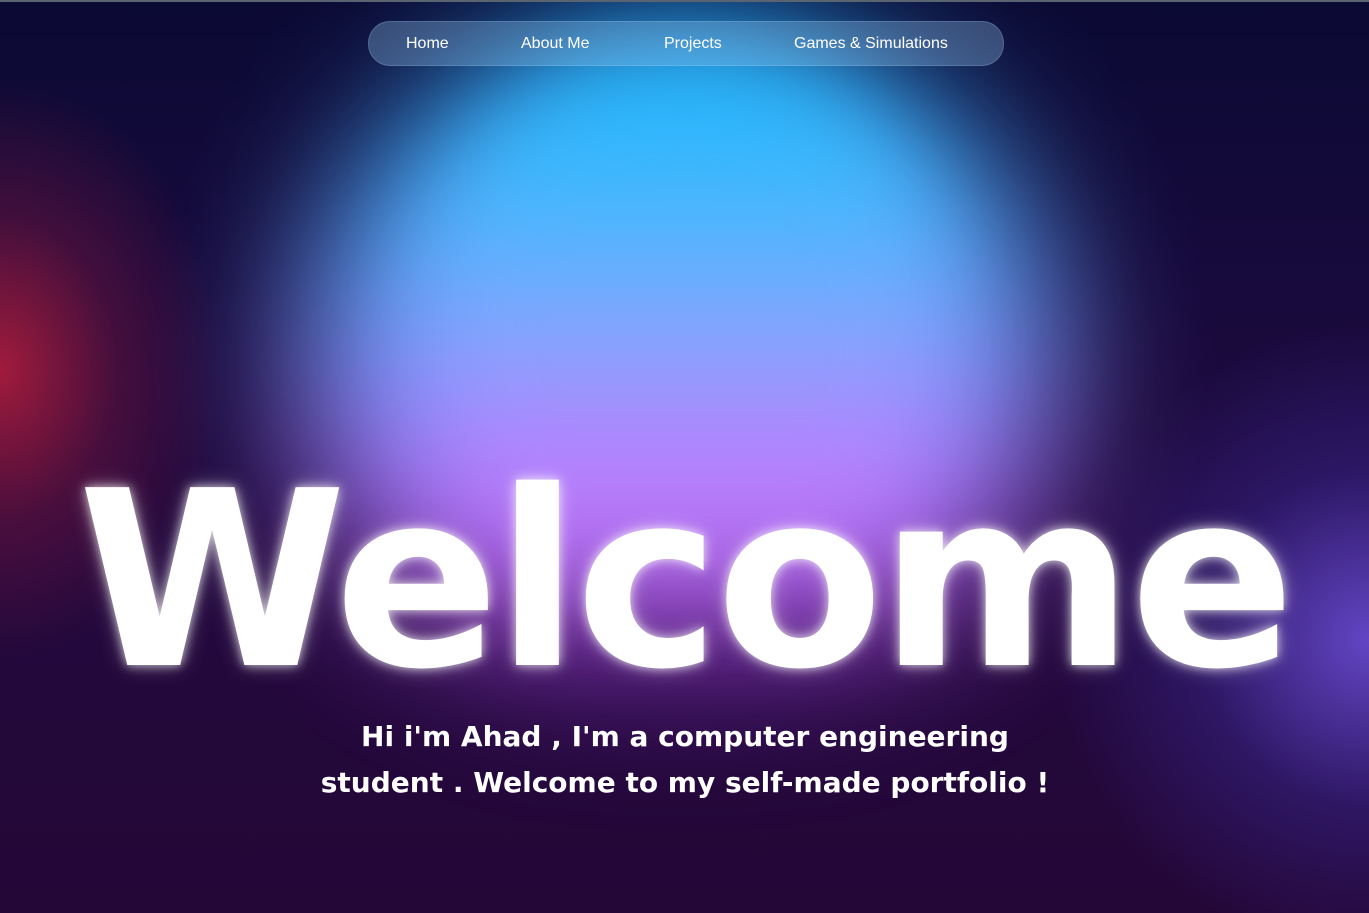 This screenshot has height=913, width=1369. I want to click on nav-link-home: Home, so click(427, 43).